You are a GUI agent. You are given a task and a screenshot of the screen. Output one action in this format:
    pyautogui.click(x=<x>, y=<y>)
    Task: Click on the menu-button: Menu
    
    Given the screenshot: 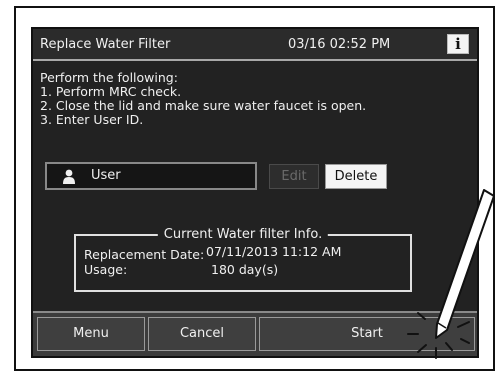 What is the action you would take?
    pyautogui.click(x=91, y=334)
    